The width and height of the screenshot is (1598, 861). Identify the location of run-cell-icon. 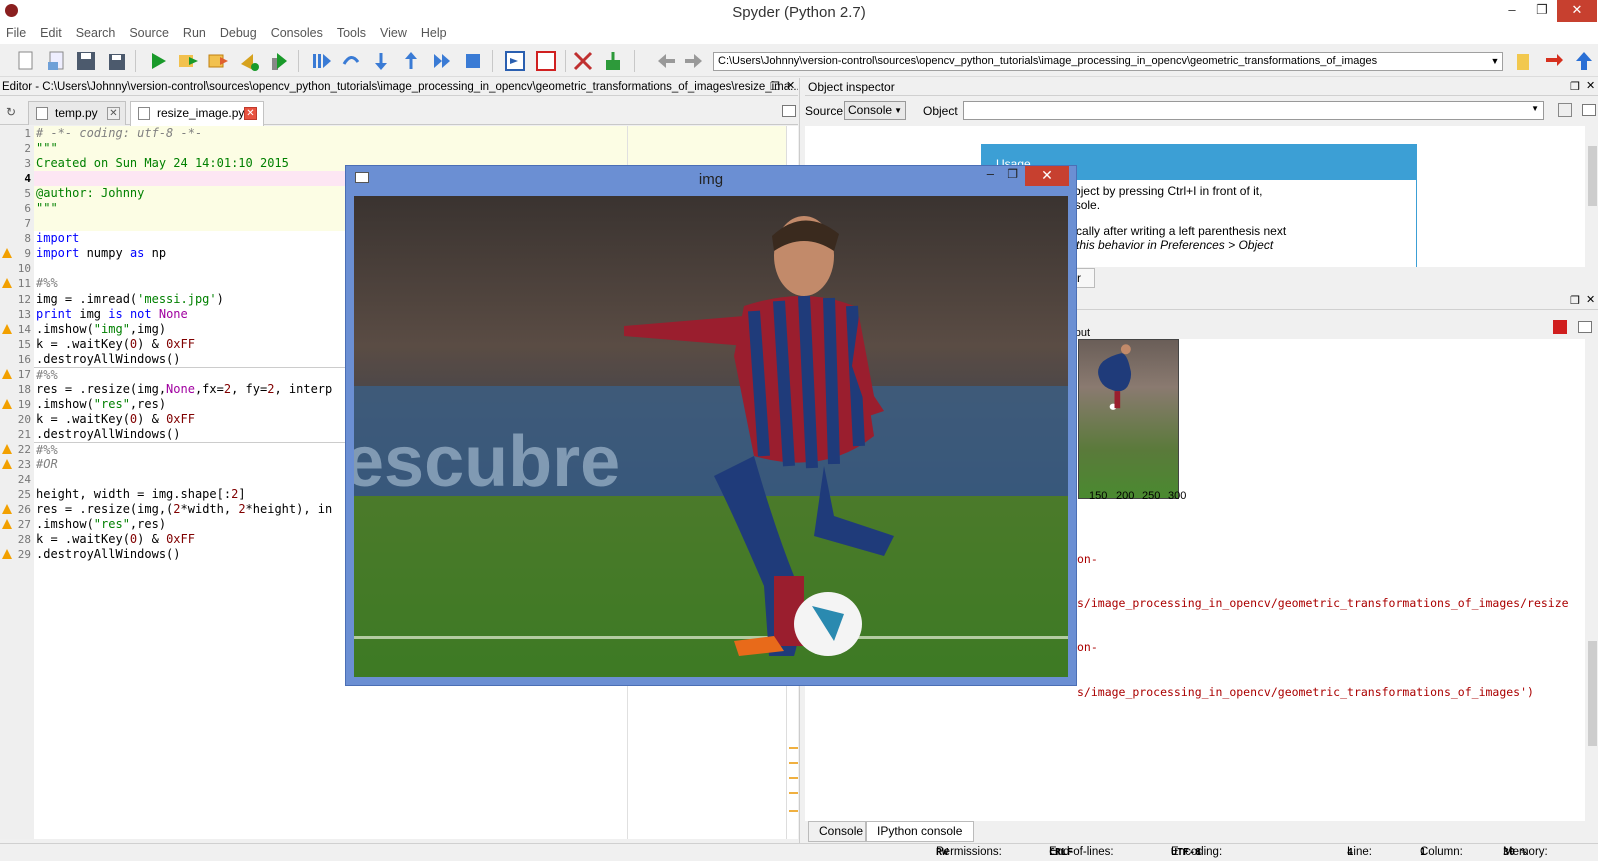
(218, 61).